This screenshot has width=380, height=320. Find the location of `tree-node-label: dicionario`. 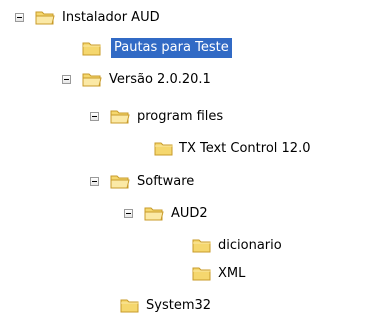

tree-node-label: dicionario is located at coordinates (250, 245).